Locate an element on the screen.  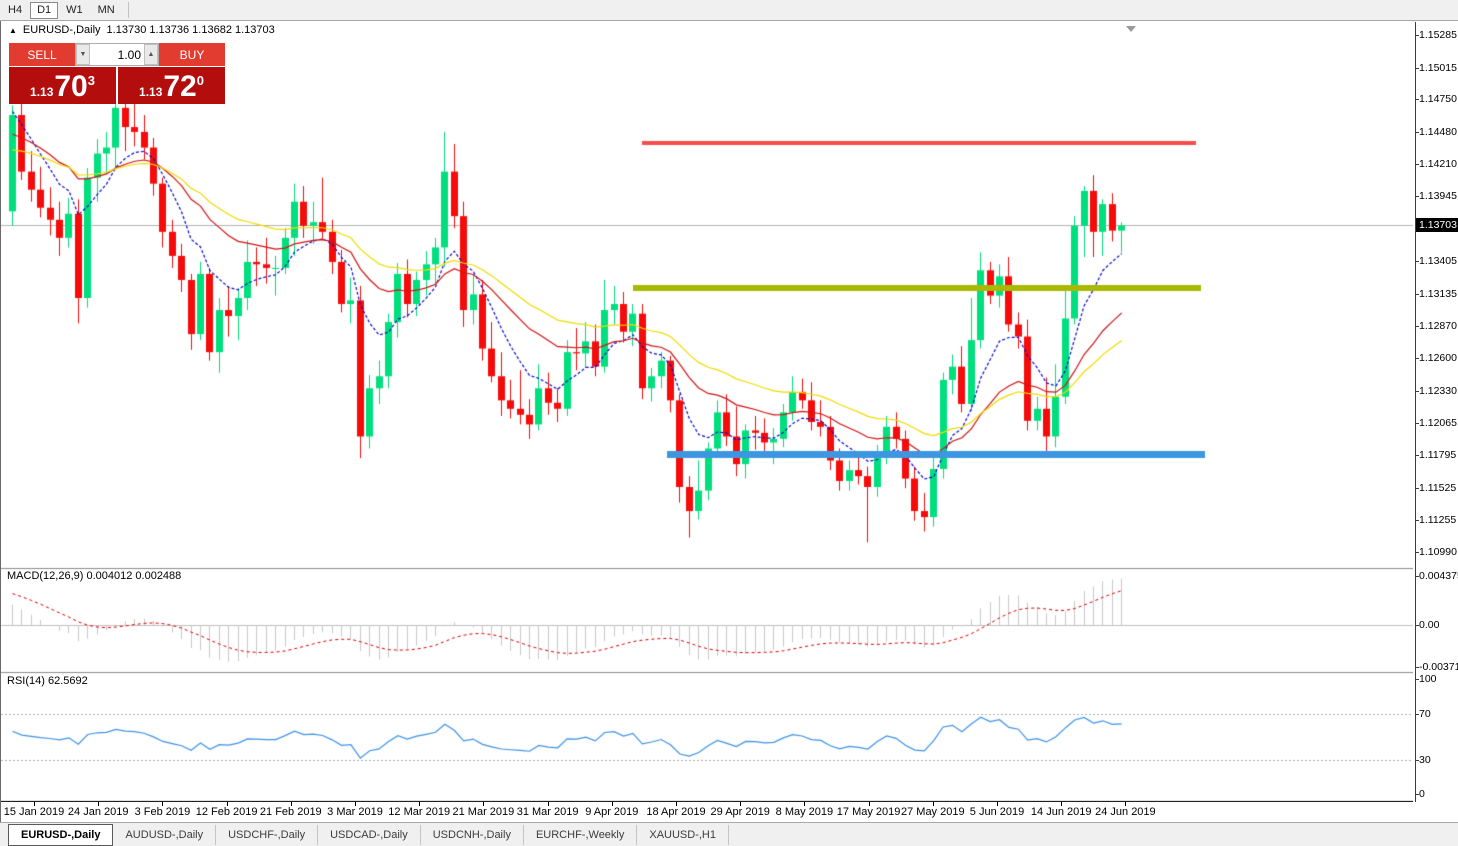
date-tick-label: 21 Mar 2019 is located at coordinates (483, 810).